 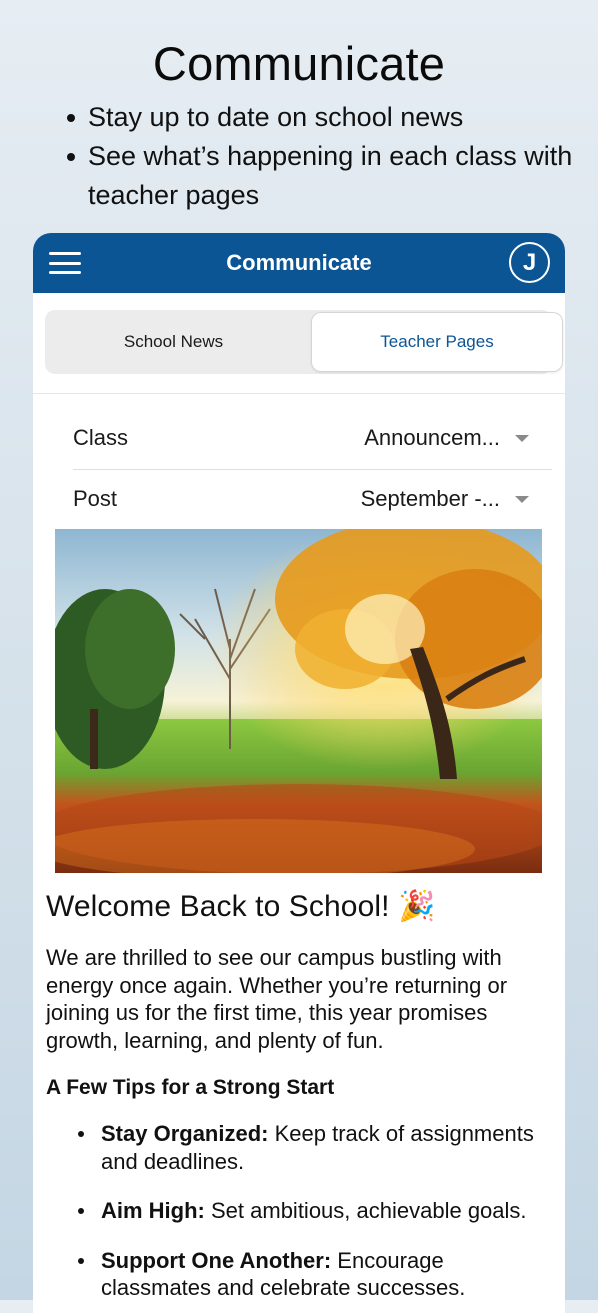 I want to click on divider, so click(x=299, y=393).